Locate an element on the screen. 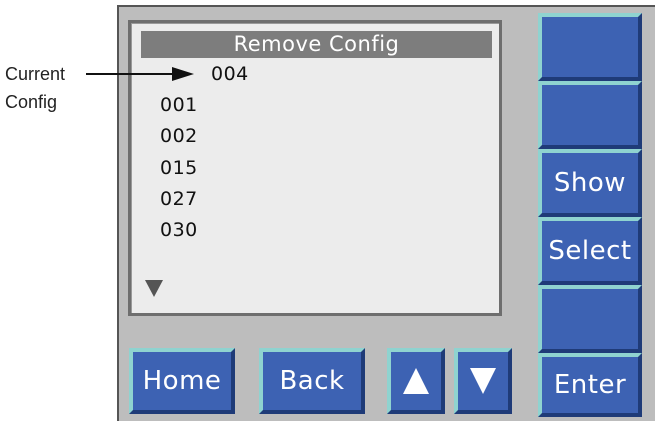 Image resolution: width=655 pixels, height=421 pixels. config-list-item: 030 is located at coordinates (179, 230).